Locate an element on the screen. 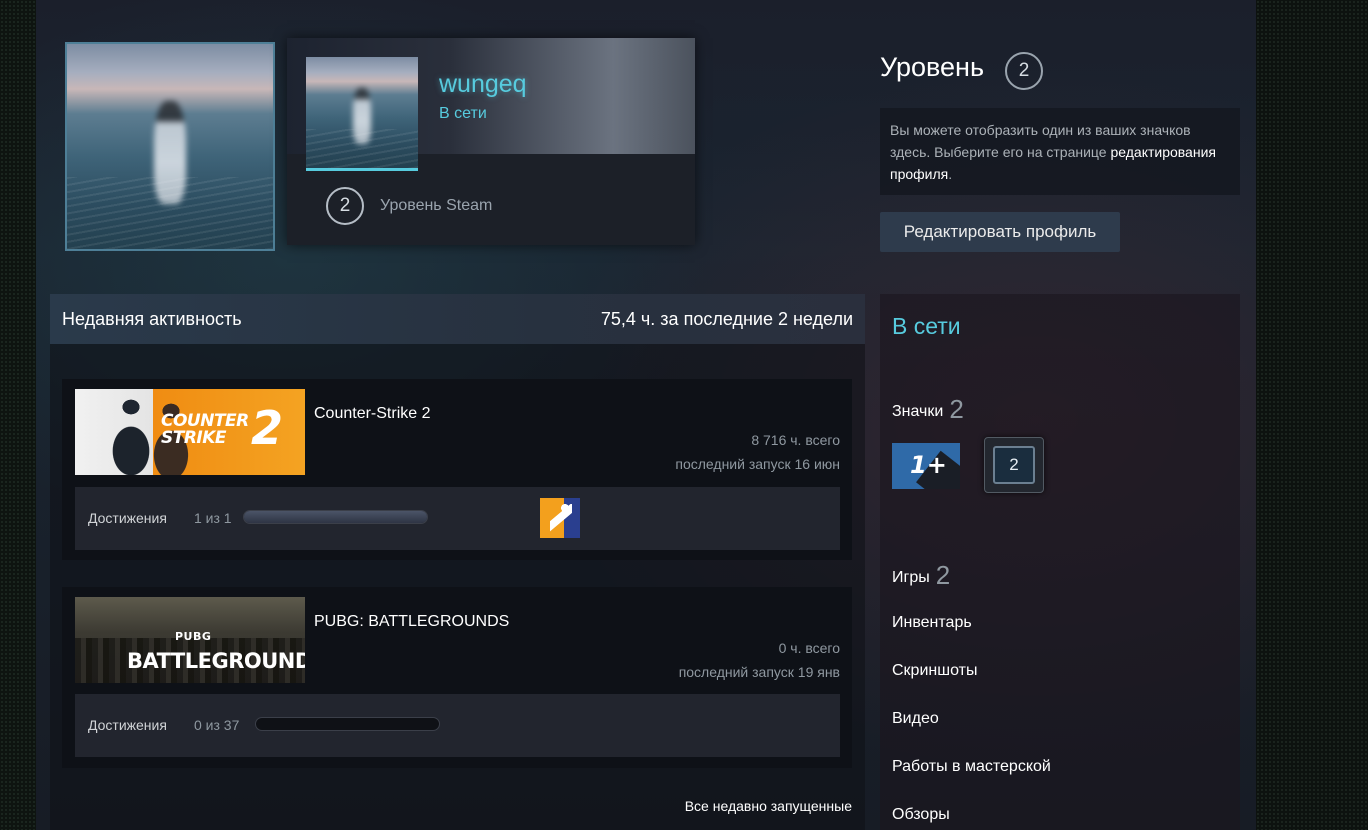 This screenshot has height=830, width=1368. badge2-text: 2 is located at coordinates (1014, 465).